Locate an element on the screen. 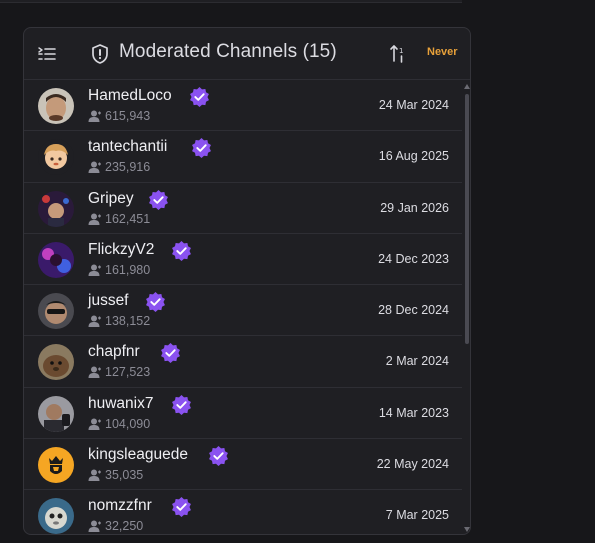 This screenshot has width=595, height=543. moderator-shield-icon is located at coordinates (100, 54).